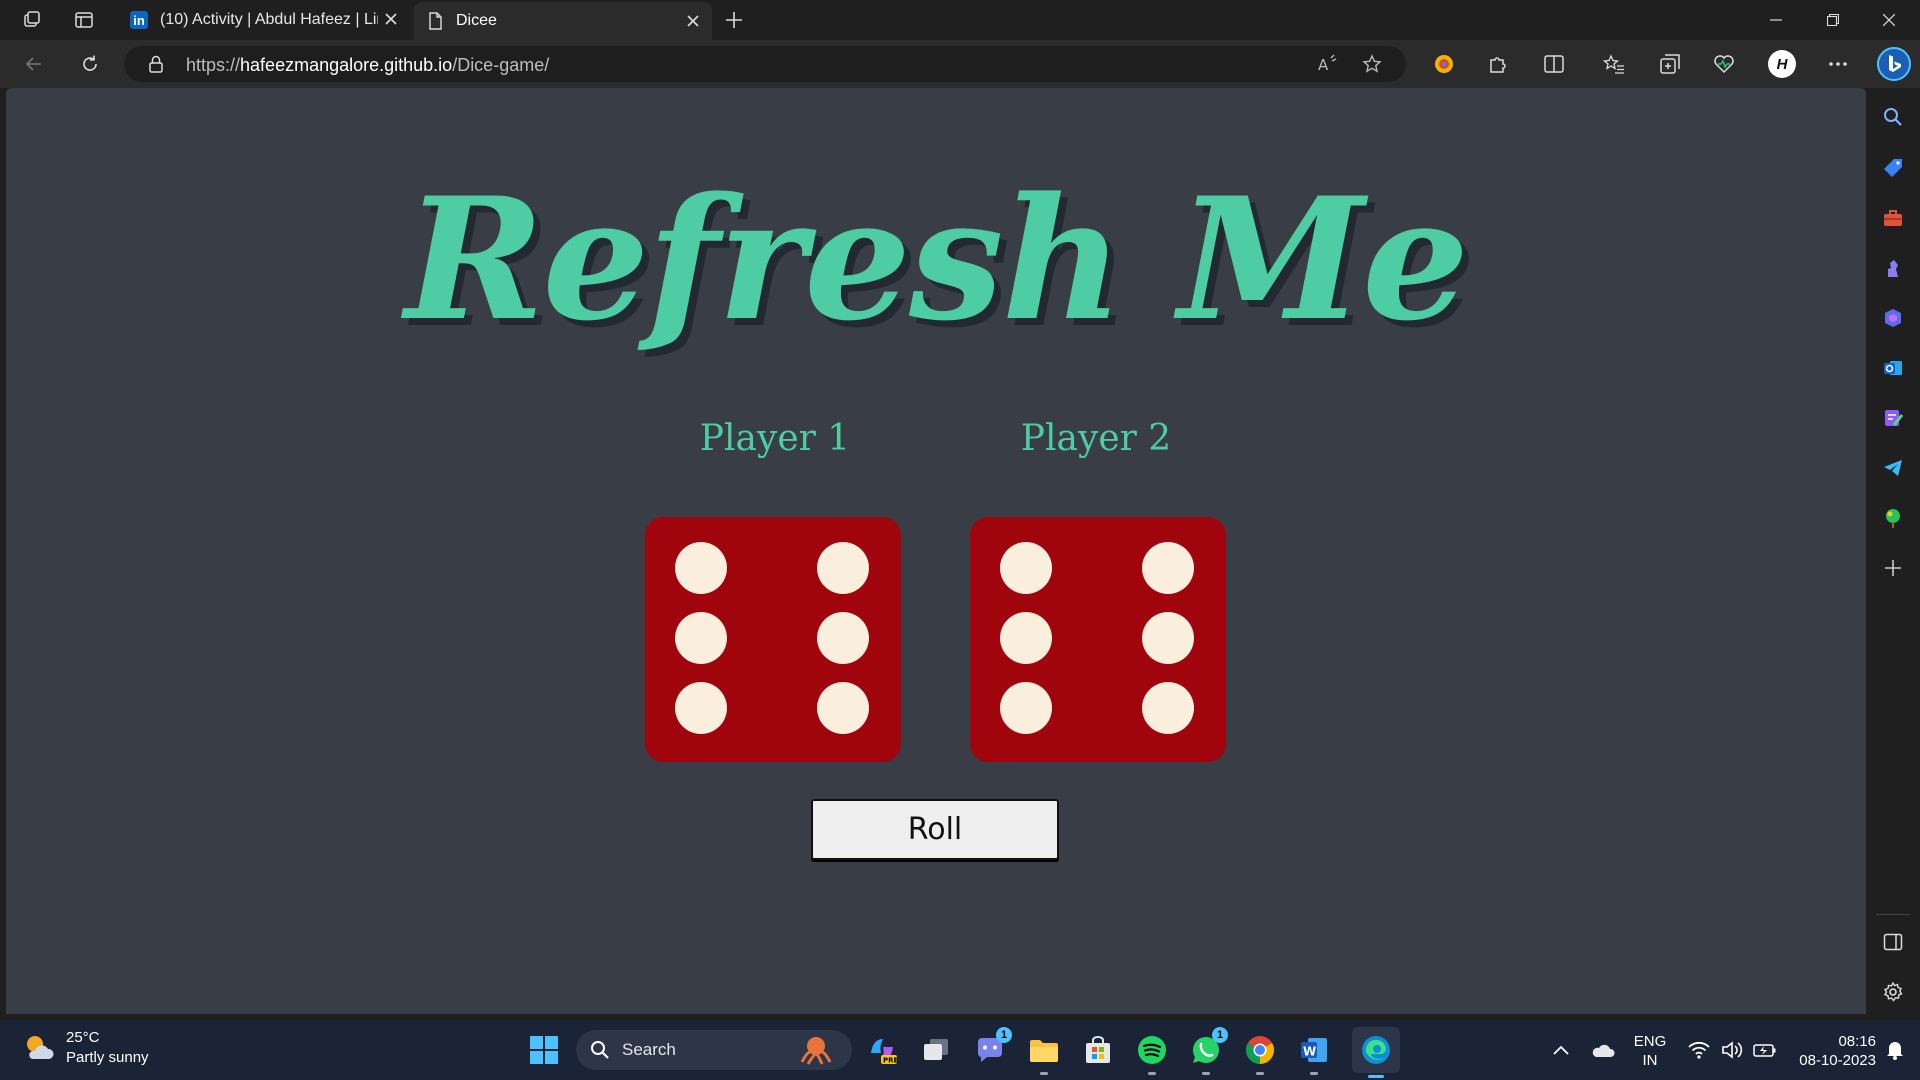 The width and height of the screenshot is (1920, 1080). What do you see at coordinates (1554, 64) in the screenshot?
I see `split-screen-icon` at bounding box center [1554, 64].